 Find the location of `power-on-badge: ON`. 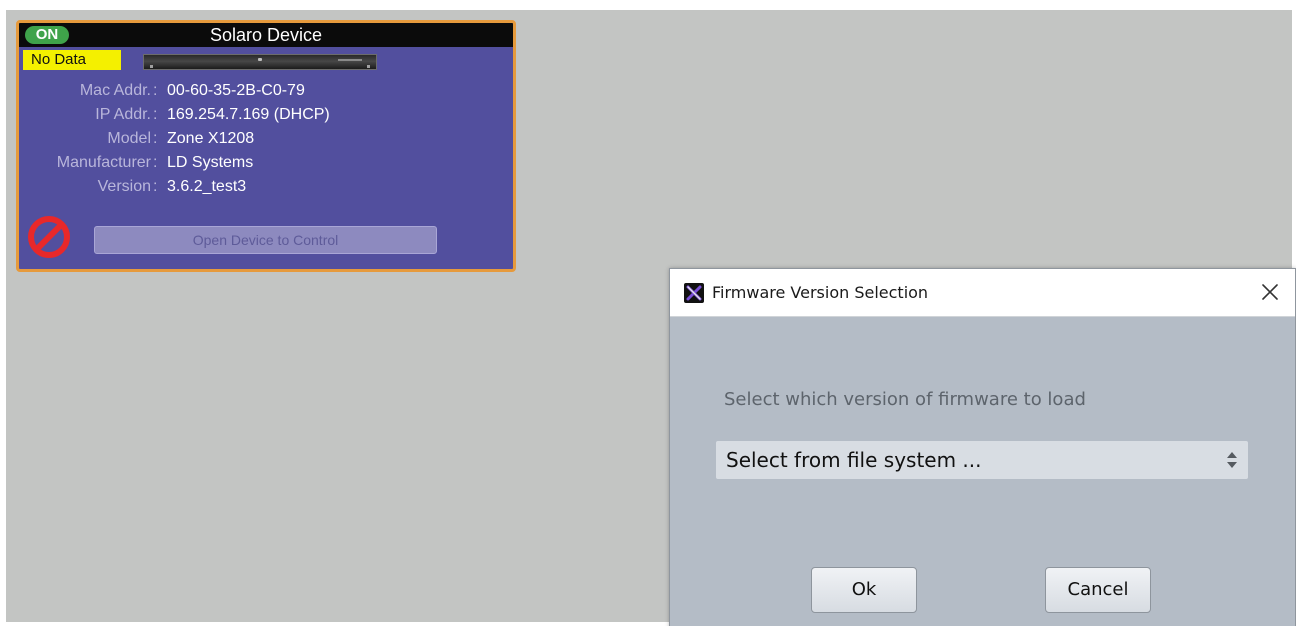

power-on-badge: ON is located at coordinates (47, 35).